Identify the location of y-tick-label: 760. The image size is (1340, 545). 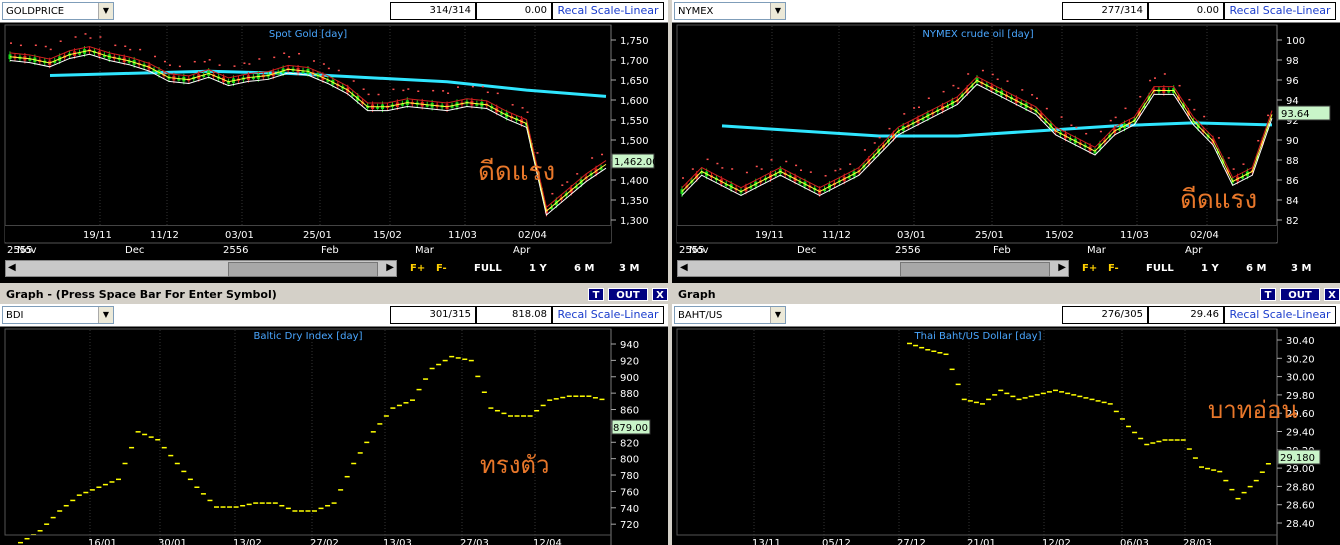
(629, 492).